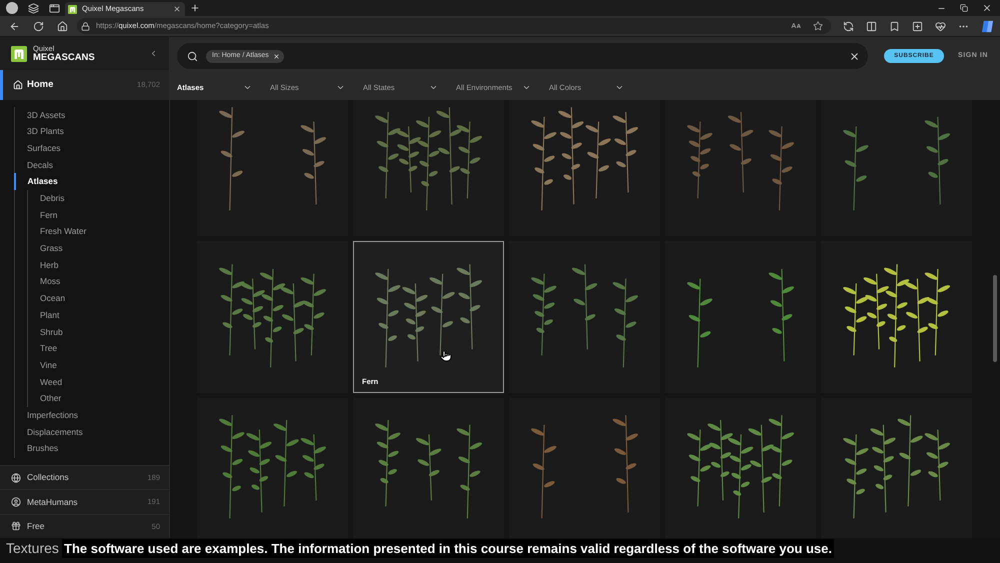 The width and height of the screenshot is (1000, 563). What do you see at coordinates (16, 477) in the screenshot?
I see `globe-icon` at bounding box center [16, 477].